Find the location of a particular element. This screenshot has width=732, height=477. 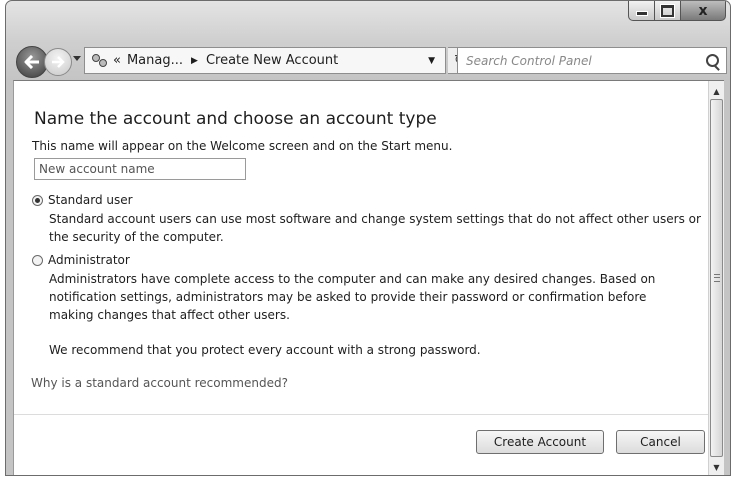

standard-user-label: Standard user is located at coordinates (90, 200).